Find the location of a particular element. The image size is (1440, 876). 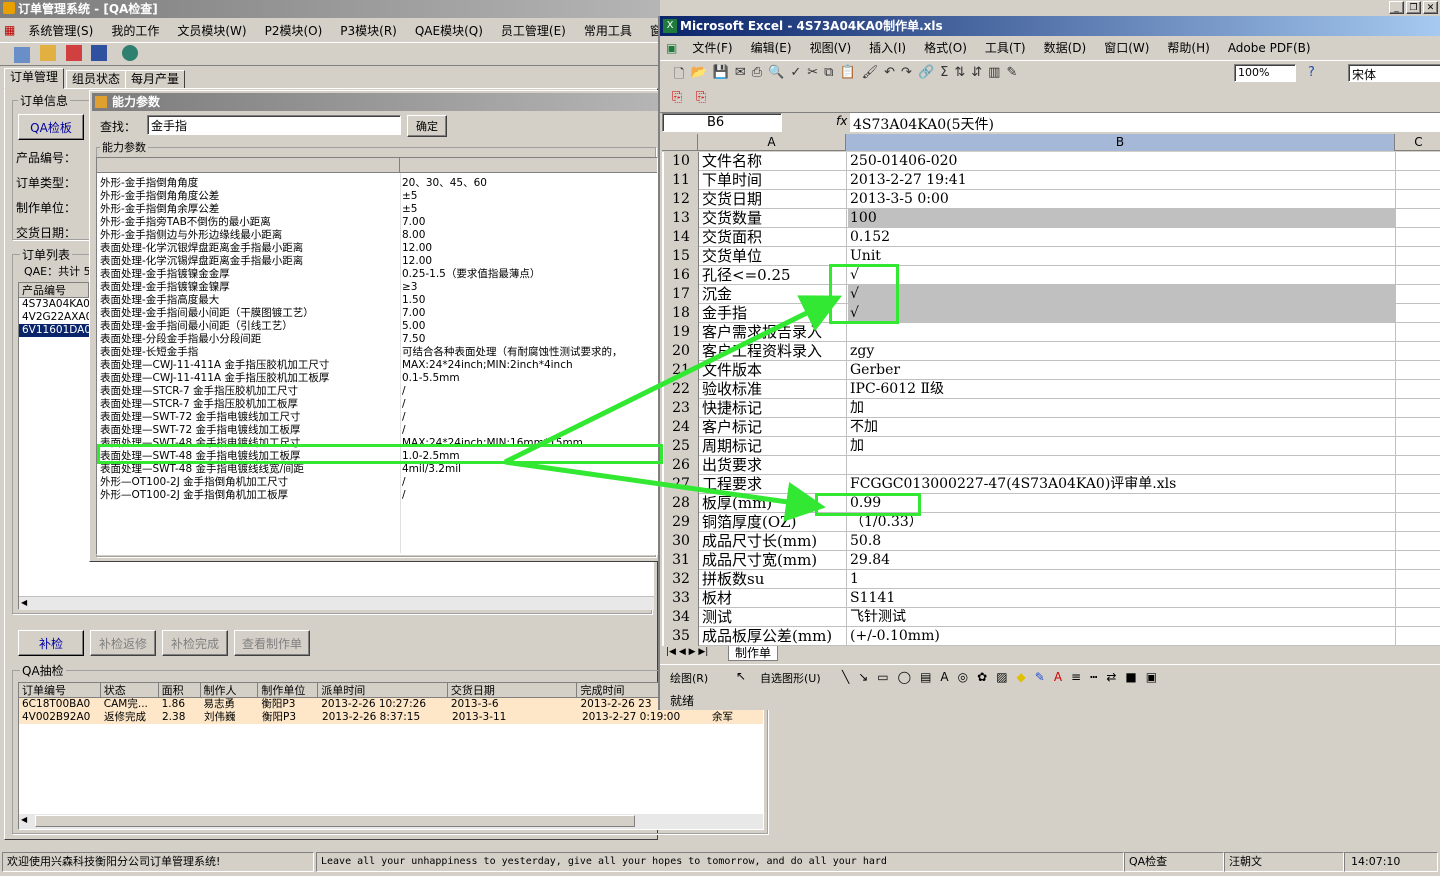

param-row: 表面处理—STCR-7 金手指压胶机加工板厚 / is located at coordinates (377, 404).